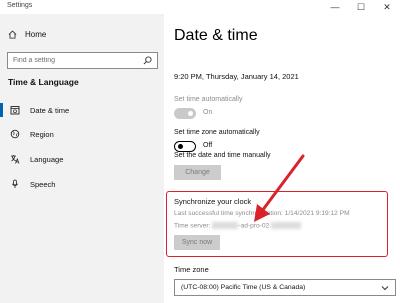  I want to click on language-icon, so click(15, 159).